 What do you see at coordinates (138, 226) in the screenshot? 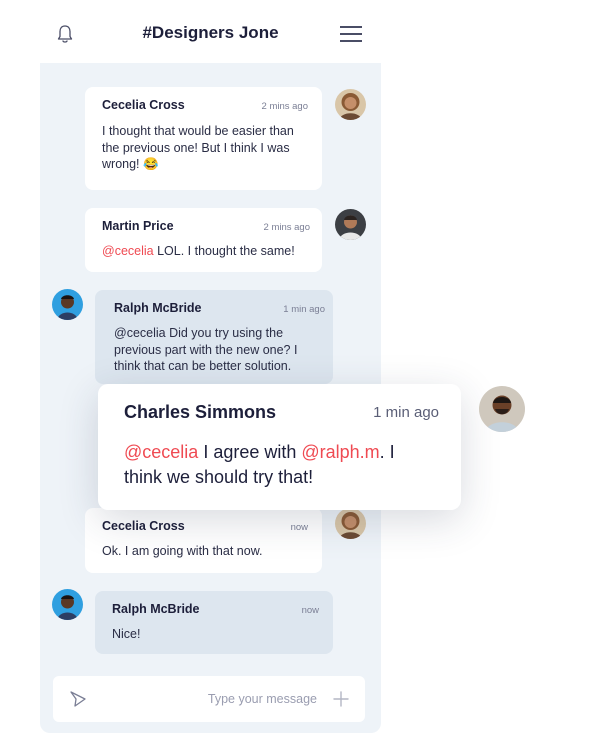
I see `message-author: Martin Price` at bounding box center [138, 226].